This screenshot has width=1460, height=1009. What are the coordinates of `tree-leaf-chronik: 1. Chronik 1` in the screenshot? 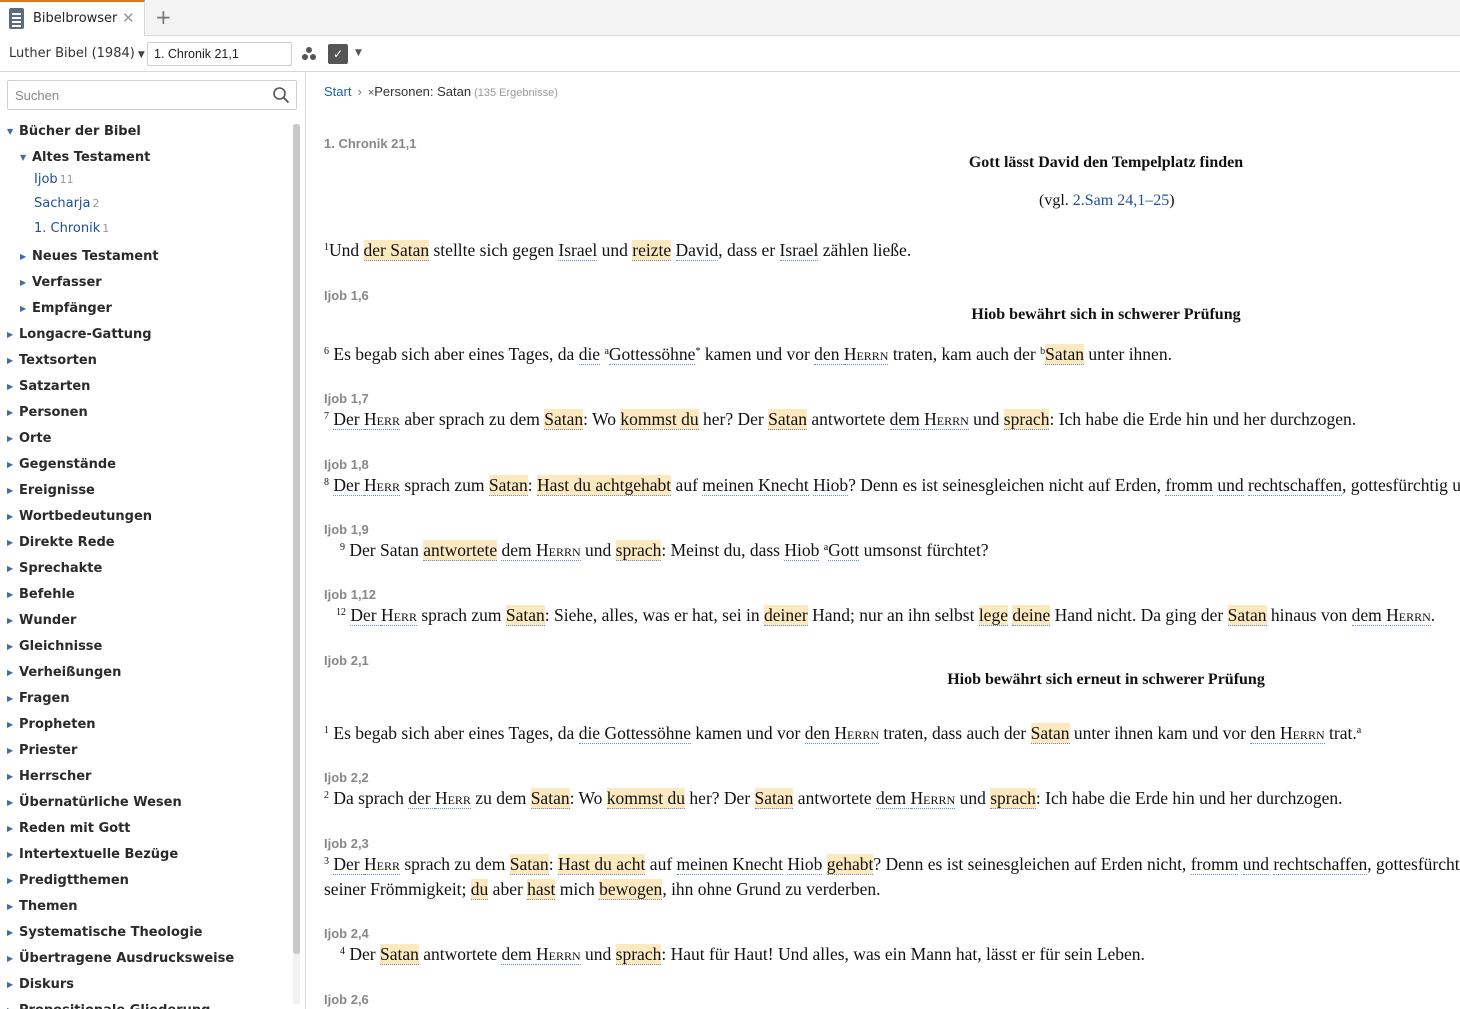 It's located at (71, 228).